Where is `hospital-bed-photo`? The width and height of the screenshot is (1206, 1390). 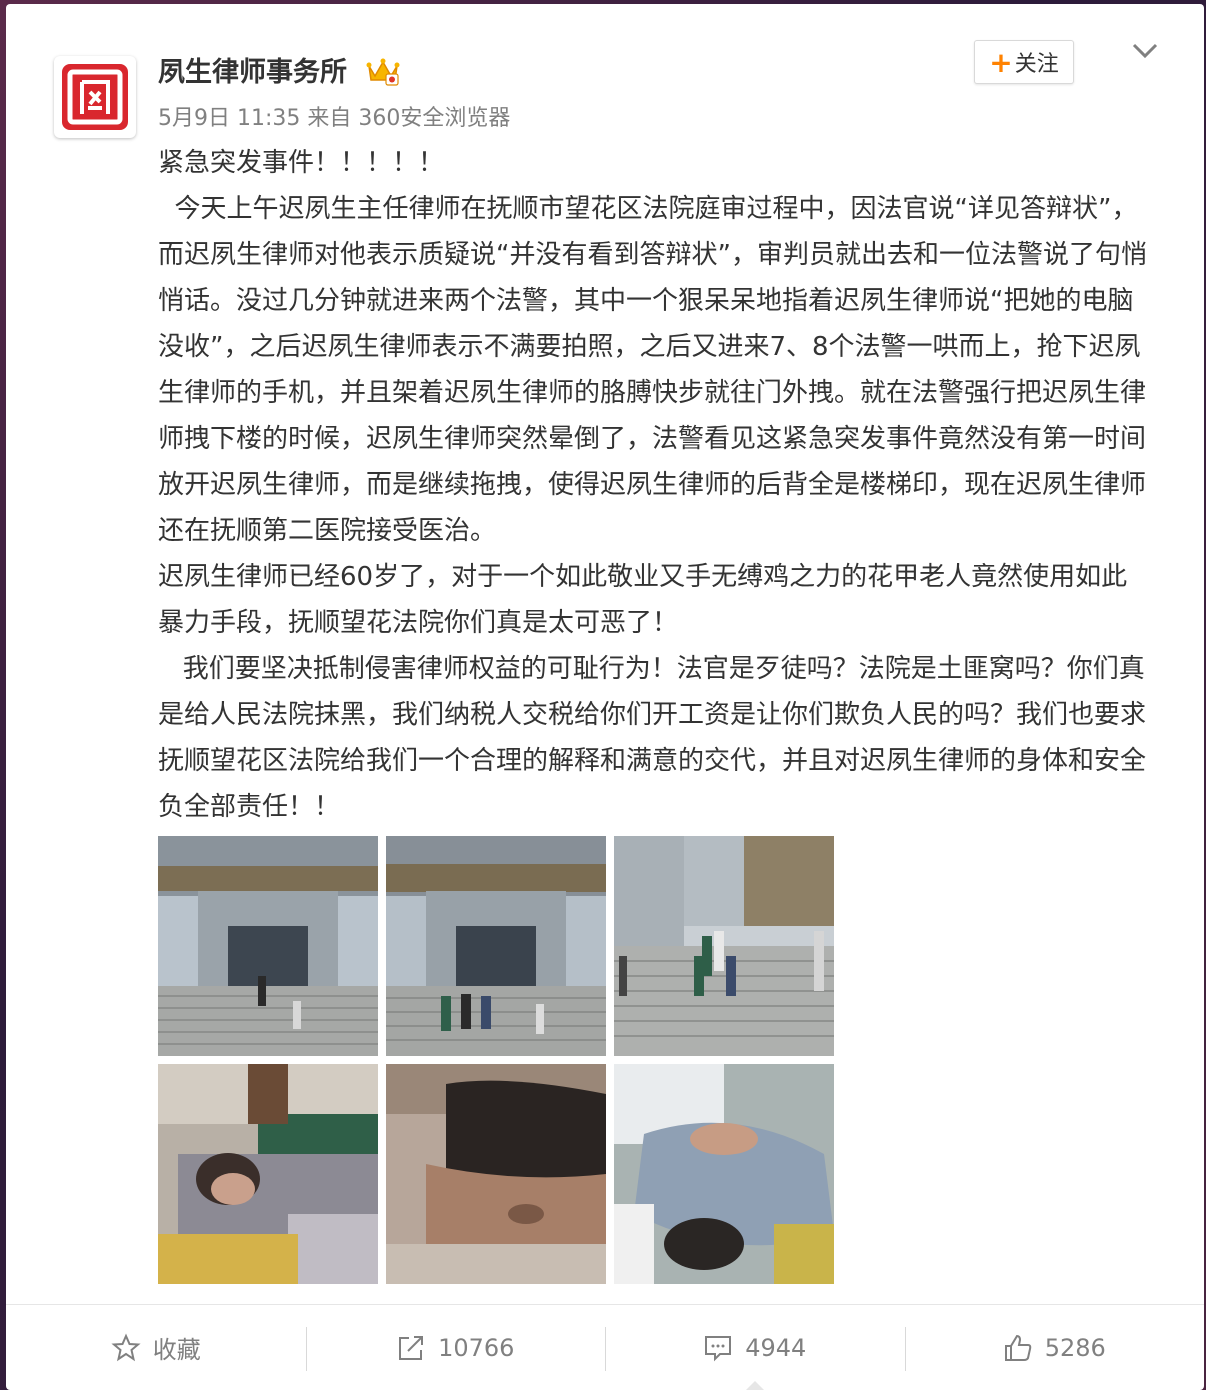
hospital-bed-photo is located at coordinates (268, 1174).